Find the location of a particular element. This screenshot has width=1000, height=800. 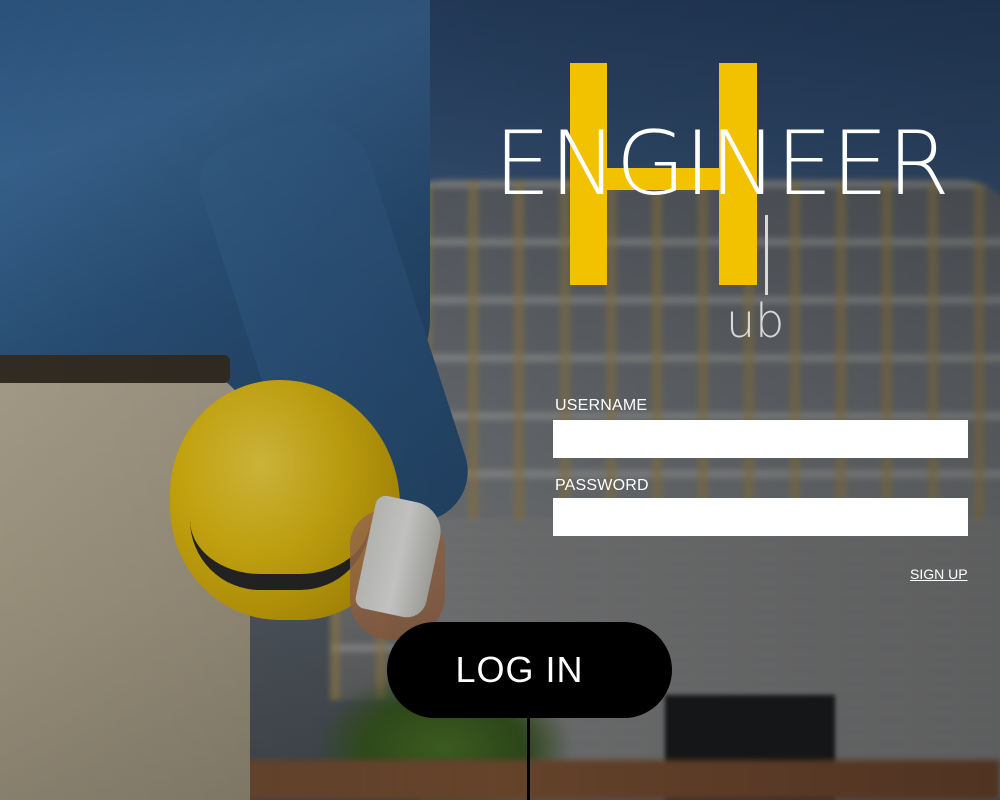

username-label: USERNAME is located at coordinates (601, 405).